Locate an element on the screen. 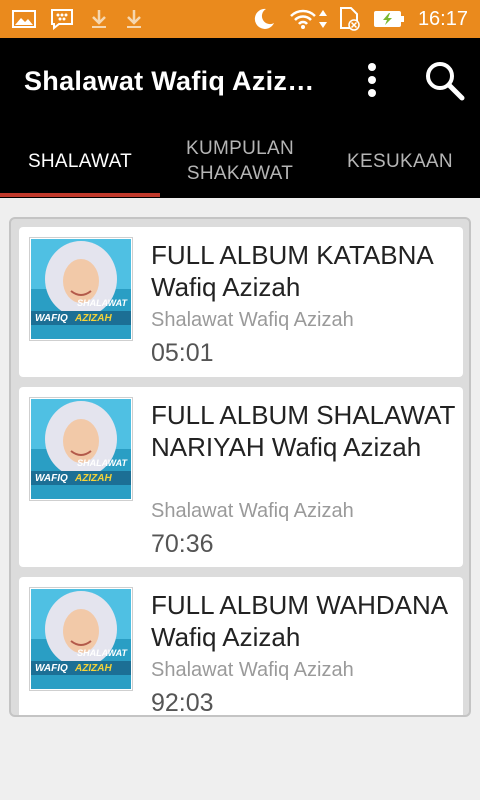 This screenshot has height=800, width=480. battery-charging-icon is located at coordinates (389, 19).